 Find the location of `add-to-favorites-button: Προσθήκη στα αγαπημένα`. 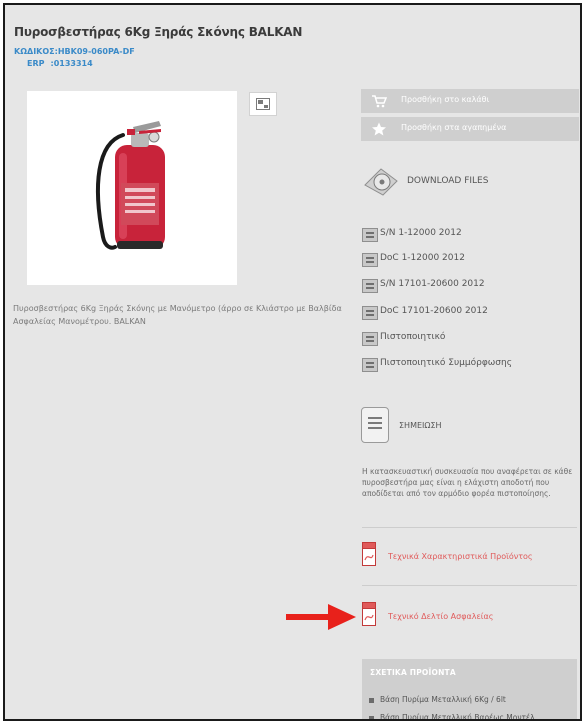

add-to-favorites-button: Προσθήκη στα αγαπημένα is located at coordinates (470, 129).